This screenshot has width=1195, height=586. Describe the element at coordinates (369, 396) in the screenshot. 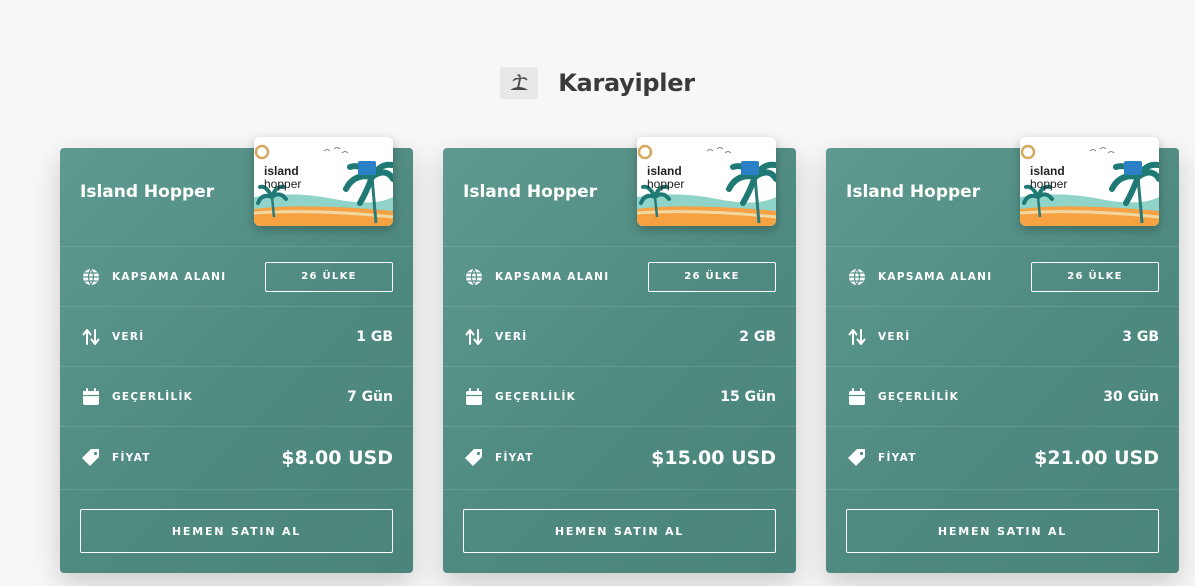

I see `validity-value: 7 Gün` at that location.